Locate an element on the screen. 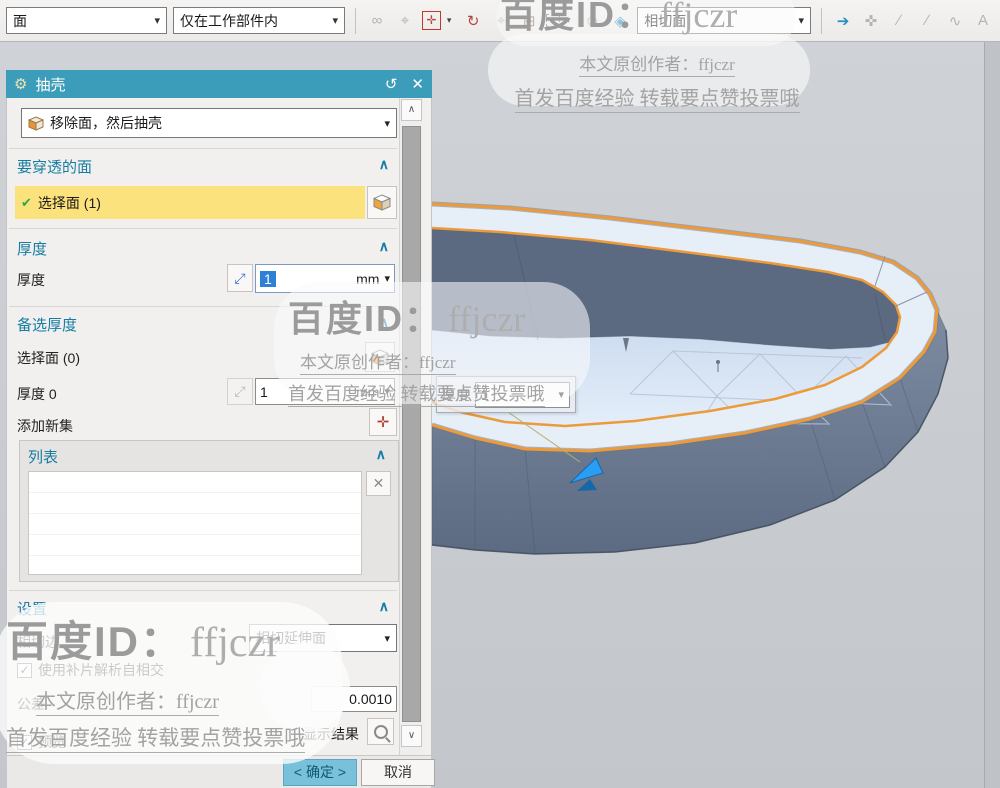 The image size is (1000, 788). section-thickness: 厚度 ∧ is located at coordinates (206, 248).